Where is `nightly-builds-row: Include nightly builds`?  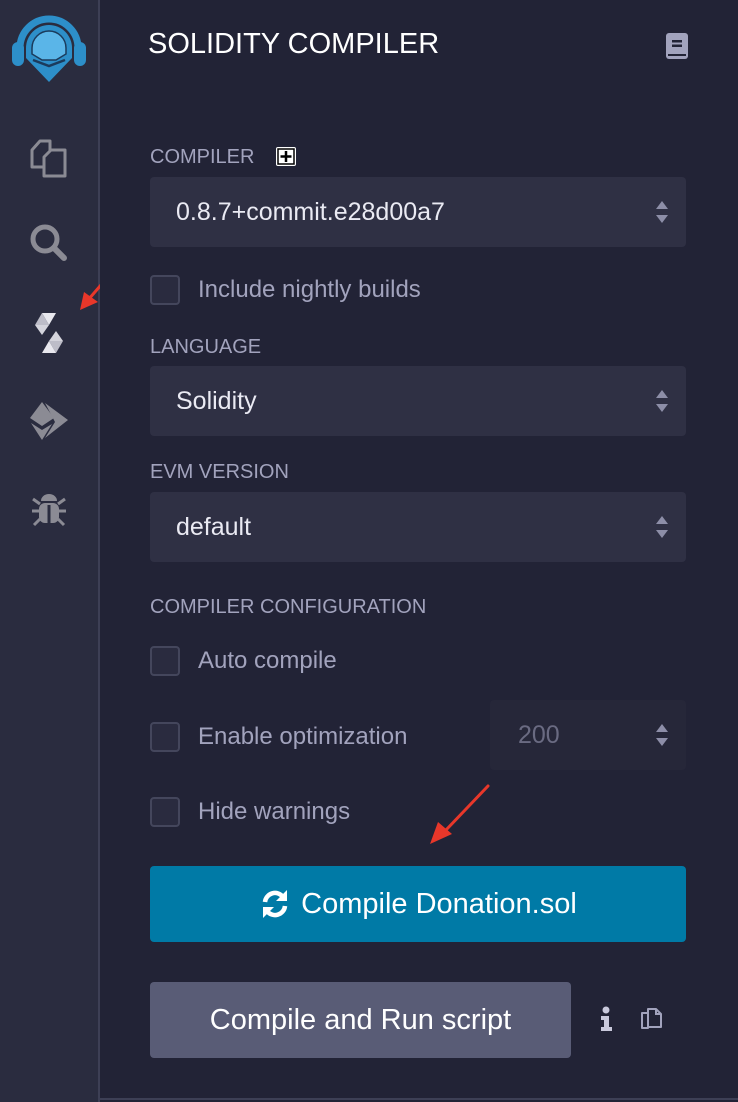
nightly-builds-row: Include nightly builds is located at coordinates (285, 290).